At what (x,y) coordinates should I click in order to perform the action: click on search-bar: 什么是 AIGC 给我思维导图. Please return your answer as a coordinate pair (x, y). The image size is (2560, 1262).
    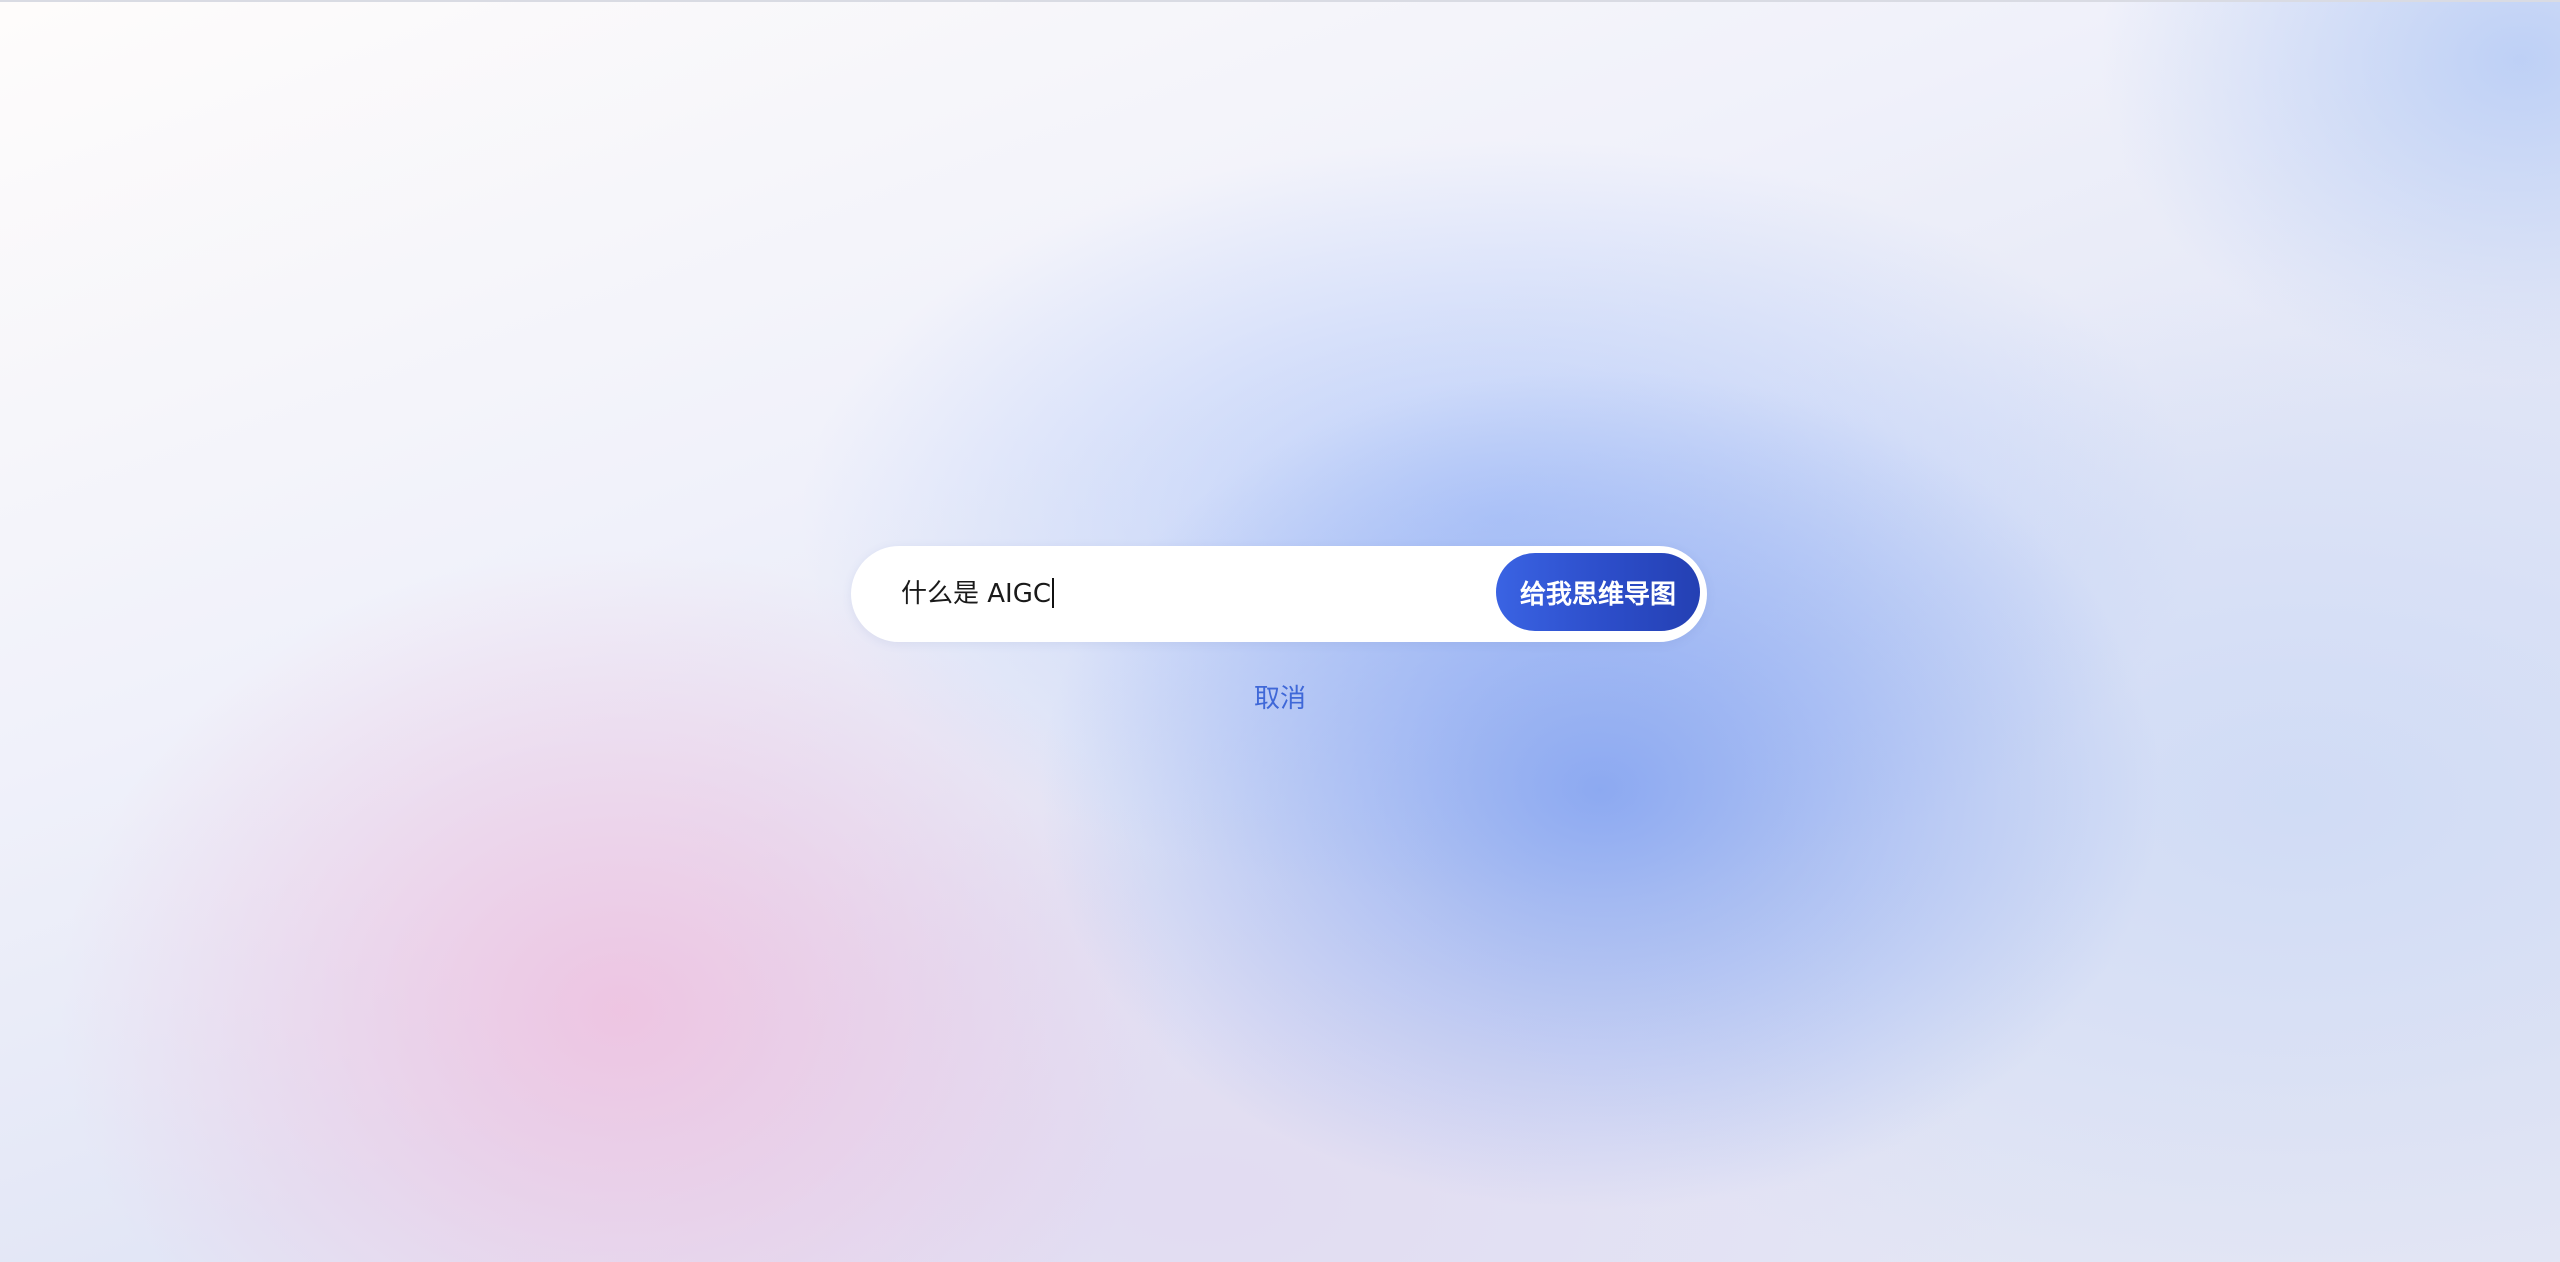
    Looking at the image, I should click on (1279, 594).